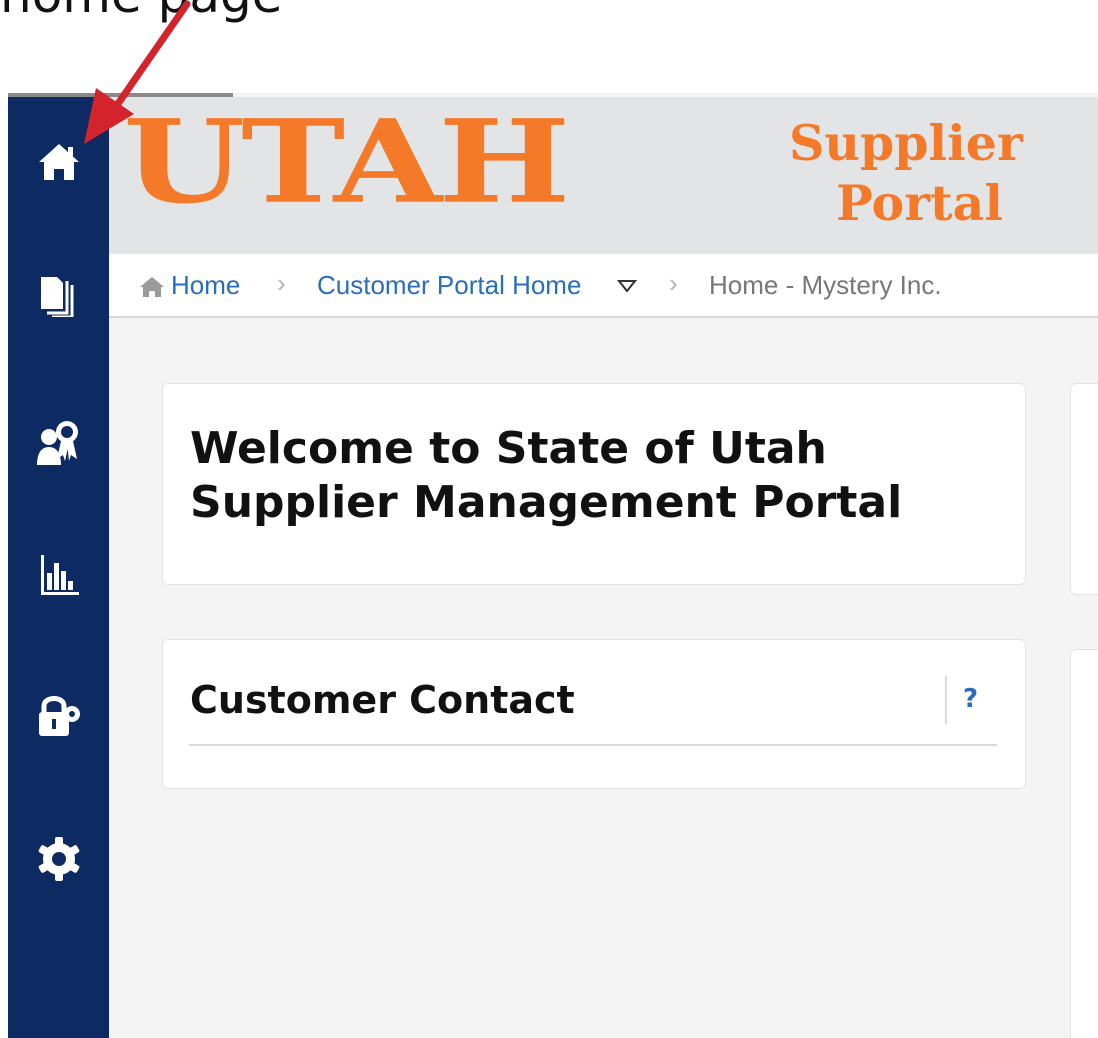 The image size is (1098, 1038). I want to click on sidebar, so click(58, 567).